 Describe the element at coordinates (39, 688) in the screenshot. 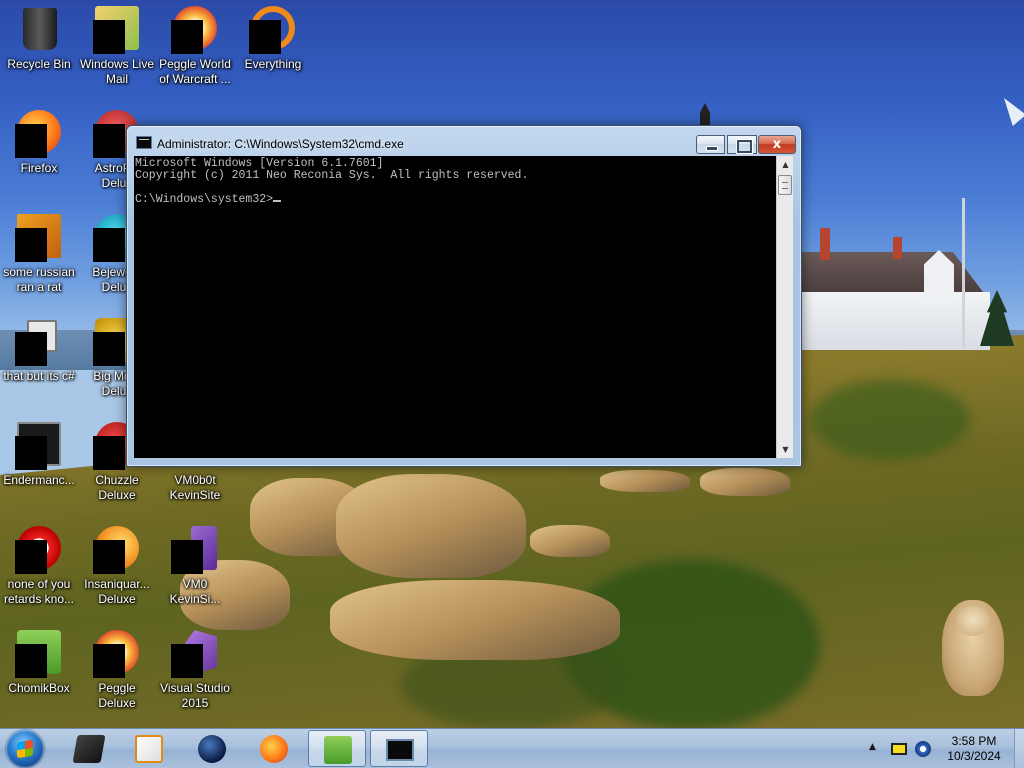

I see `desktop-icon-label: ChomikBox` at that location.